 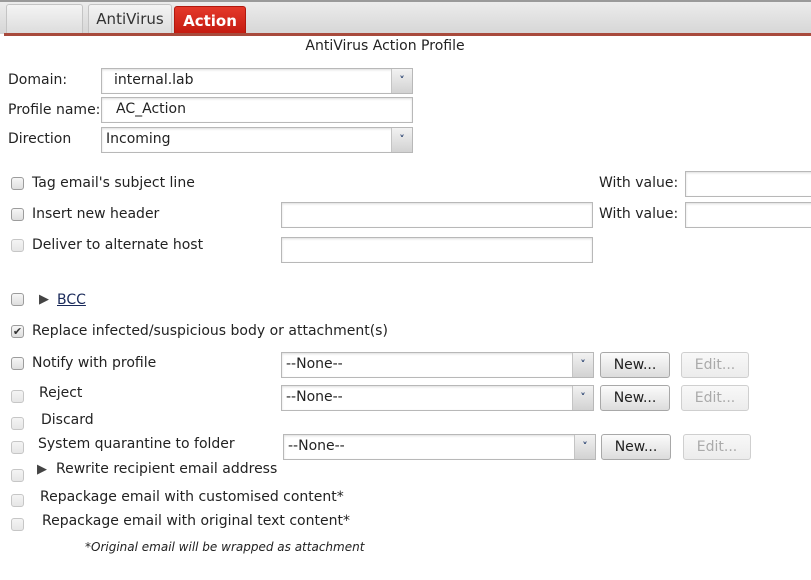 What do you see at coordinates (40, 139) in the screenshot?
I see `direction-label: Direction` at bounding box center [40, 139].